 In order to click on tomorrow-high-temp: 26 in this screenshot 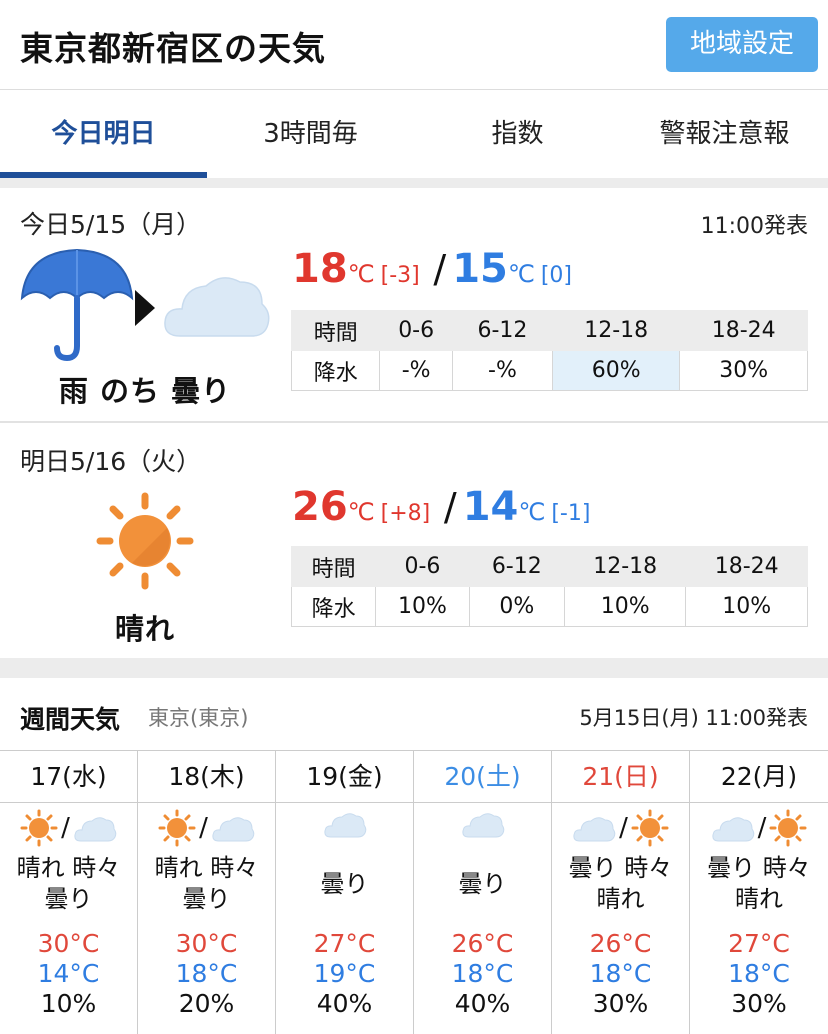, I will do `click(320, 507)`.